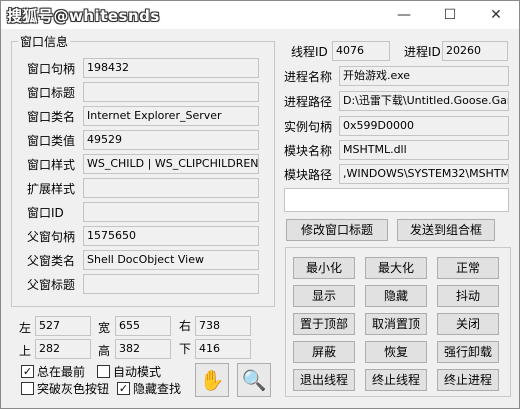  Describe the element at coordinates (324, 296) in the screenshot. I see `show-button: 显示` at that location.